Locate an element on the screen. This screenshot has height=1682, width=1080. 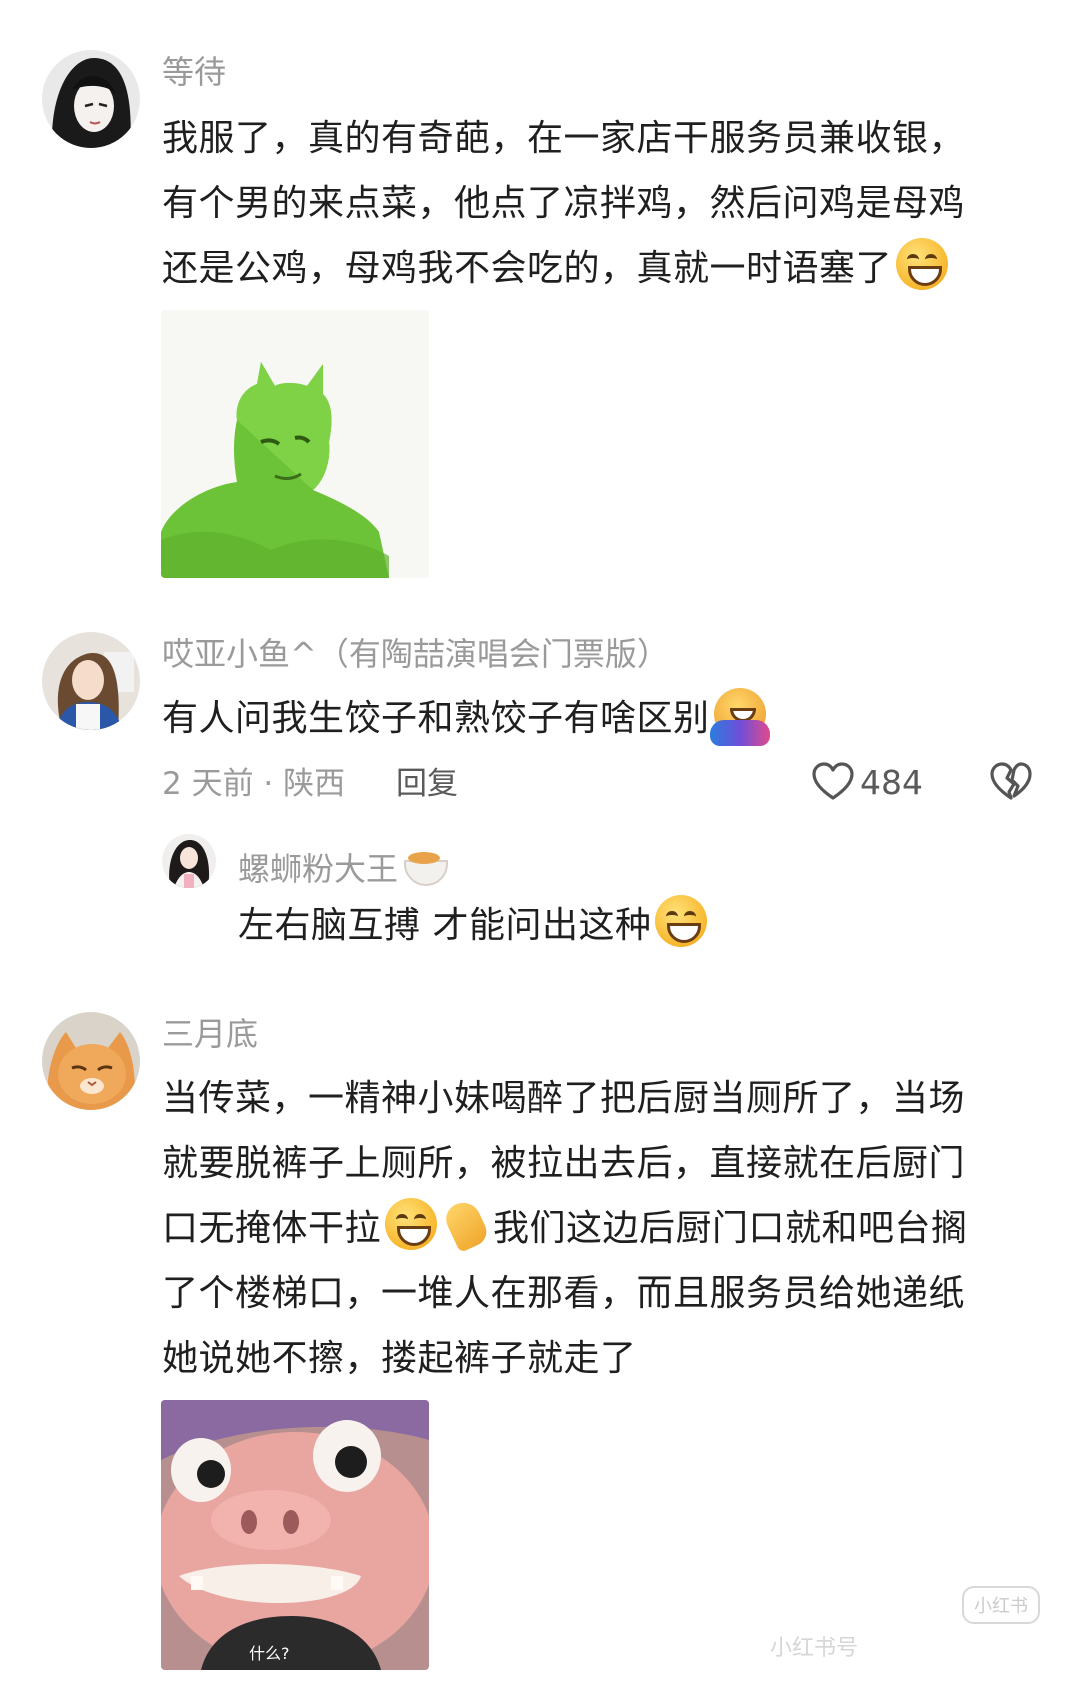
like-button: 484 is located at coordinates (867, 782).